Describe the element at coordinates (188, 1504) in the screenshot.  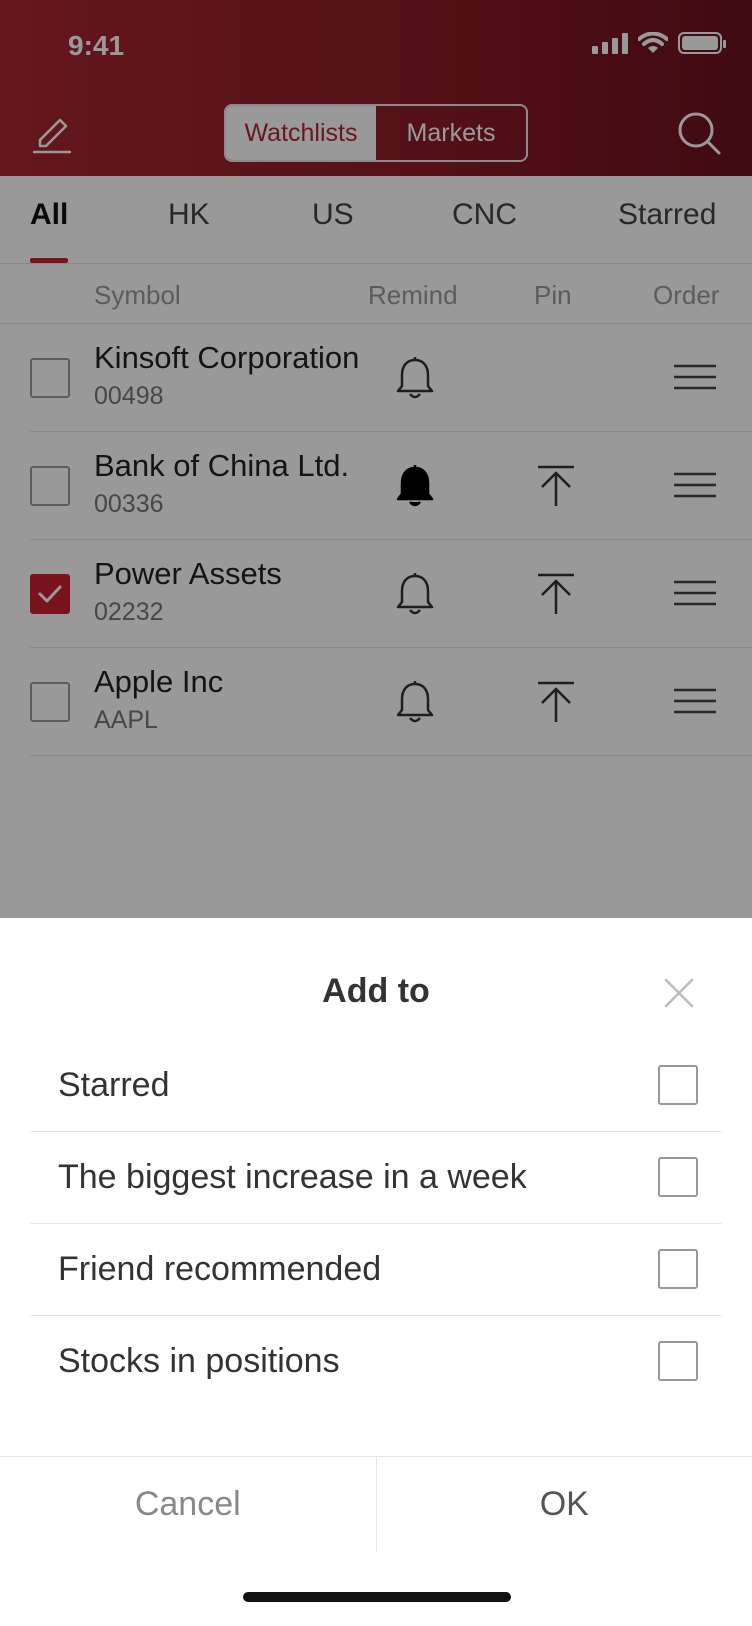
I see `cancel-button: Cancel` at that location.